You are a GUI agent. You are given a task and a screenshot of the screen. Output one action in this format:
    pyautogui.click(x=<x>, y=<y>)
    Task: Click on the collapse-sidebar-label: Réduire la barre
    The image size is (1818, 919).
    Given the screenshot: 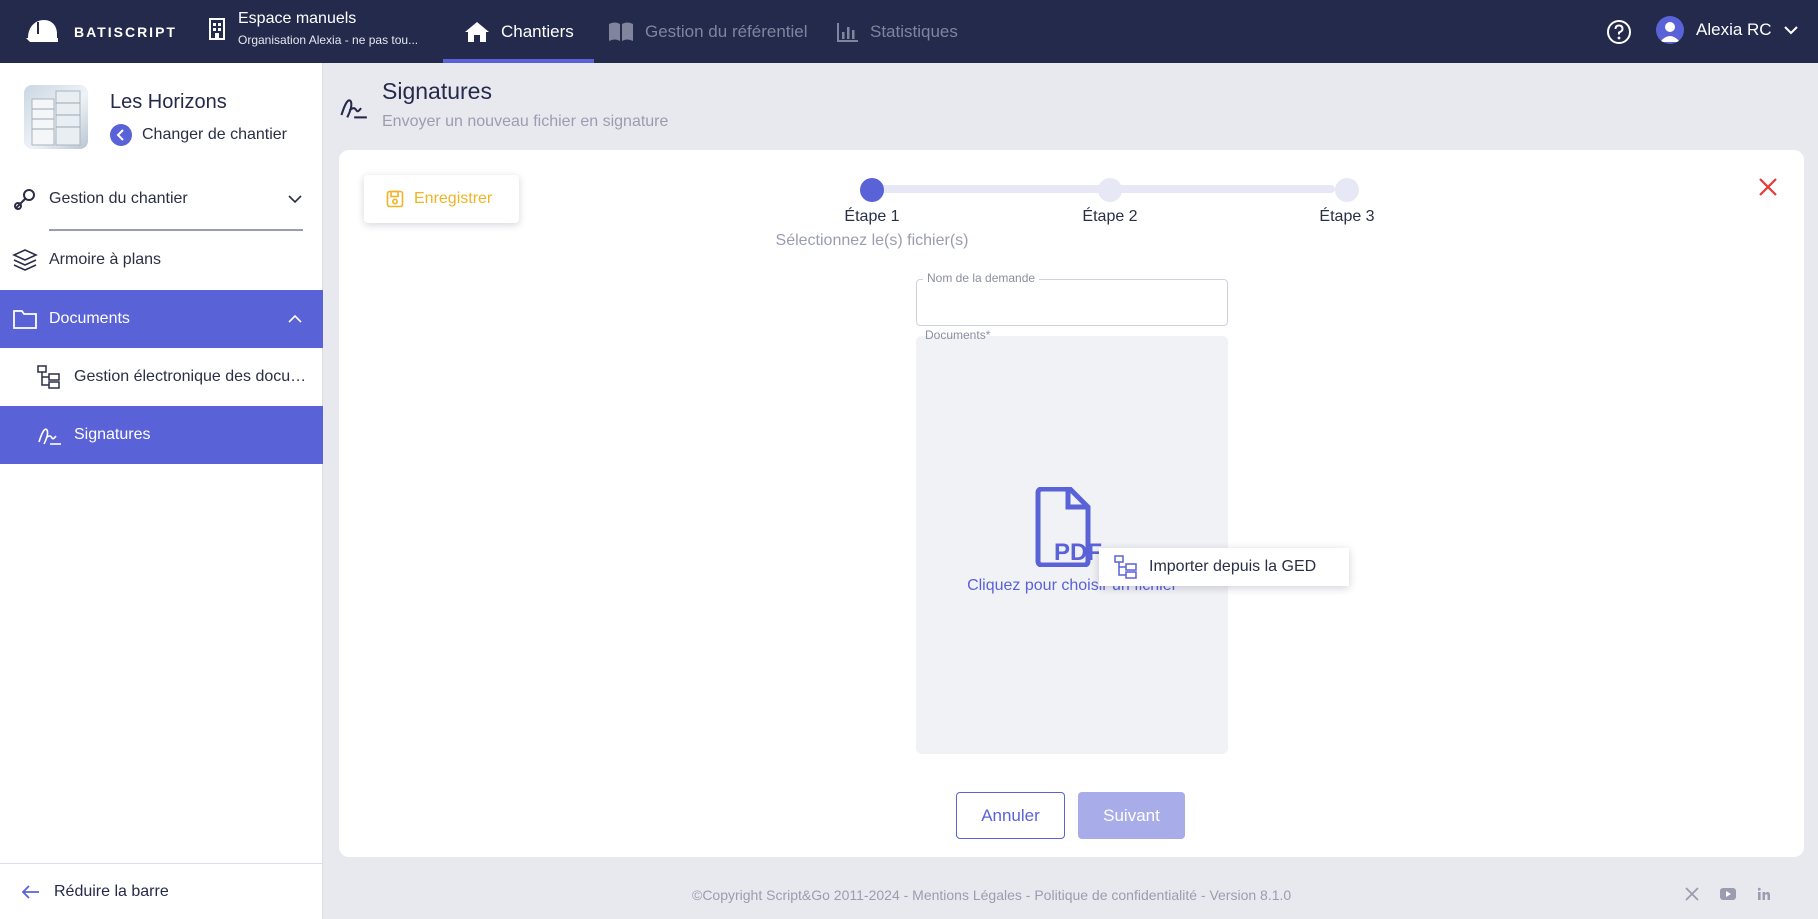 What is the action you would take?
    pyautogui.click(x=111, y=891)
    